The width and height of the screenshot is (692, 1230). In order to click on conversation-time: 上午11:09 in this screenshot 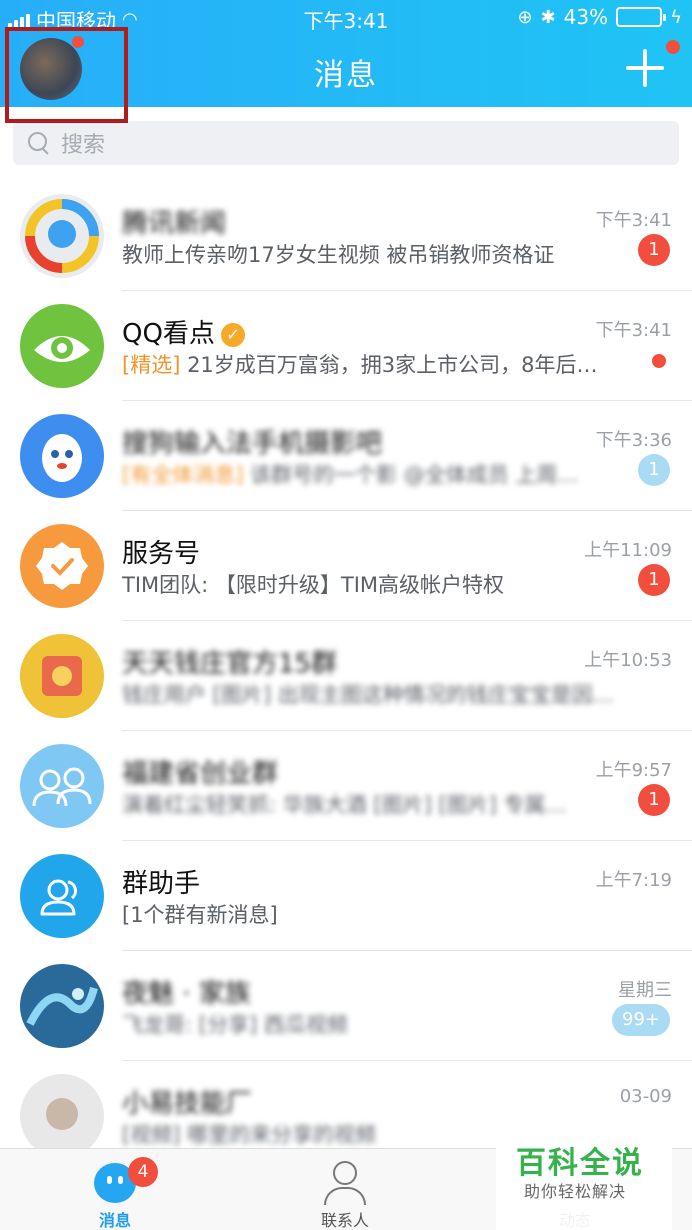, I will do `click(628, 550)`.